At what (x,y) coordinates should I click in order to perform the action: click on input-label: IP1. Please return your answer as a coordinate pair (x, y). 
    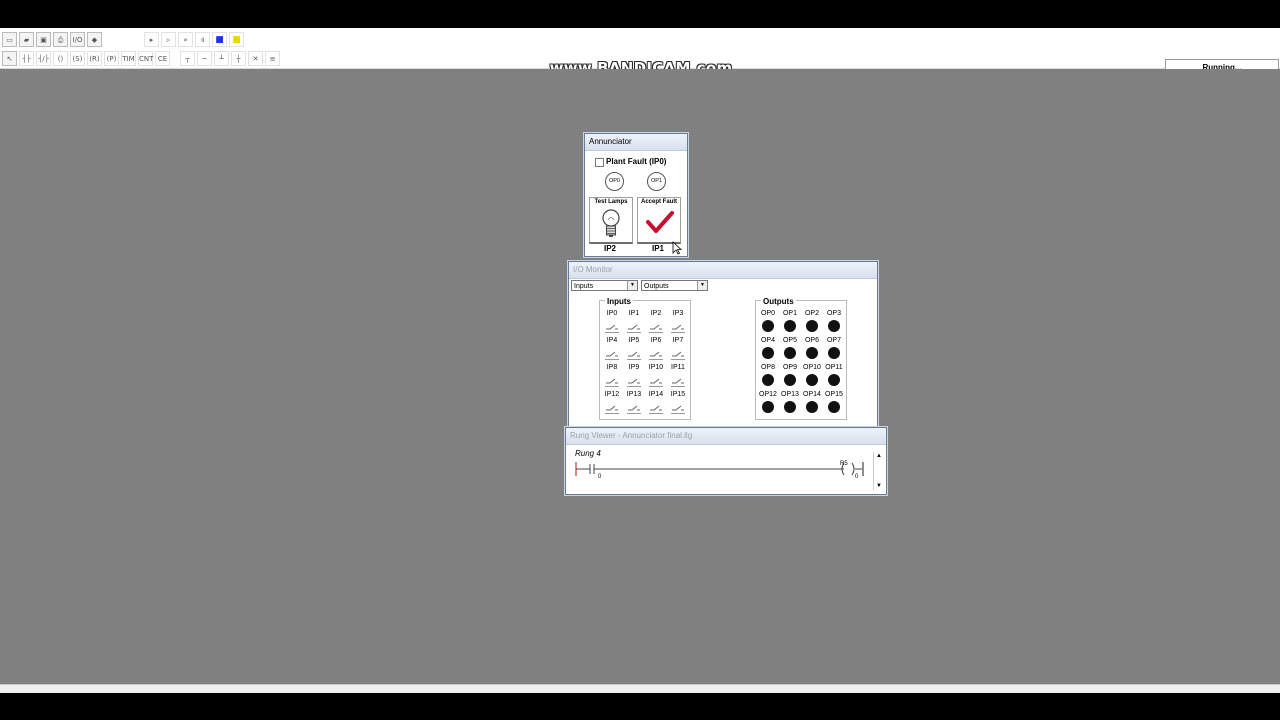
    Looking at the image, I should click on (634, 313).